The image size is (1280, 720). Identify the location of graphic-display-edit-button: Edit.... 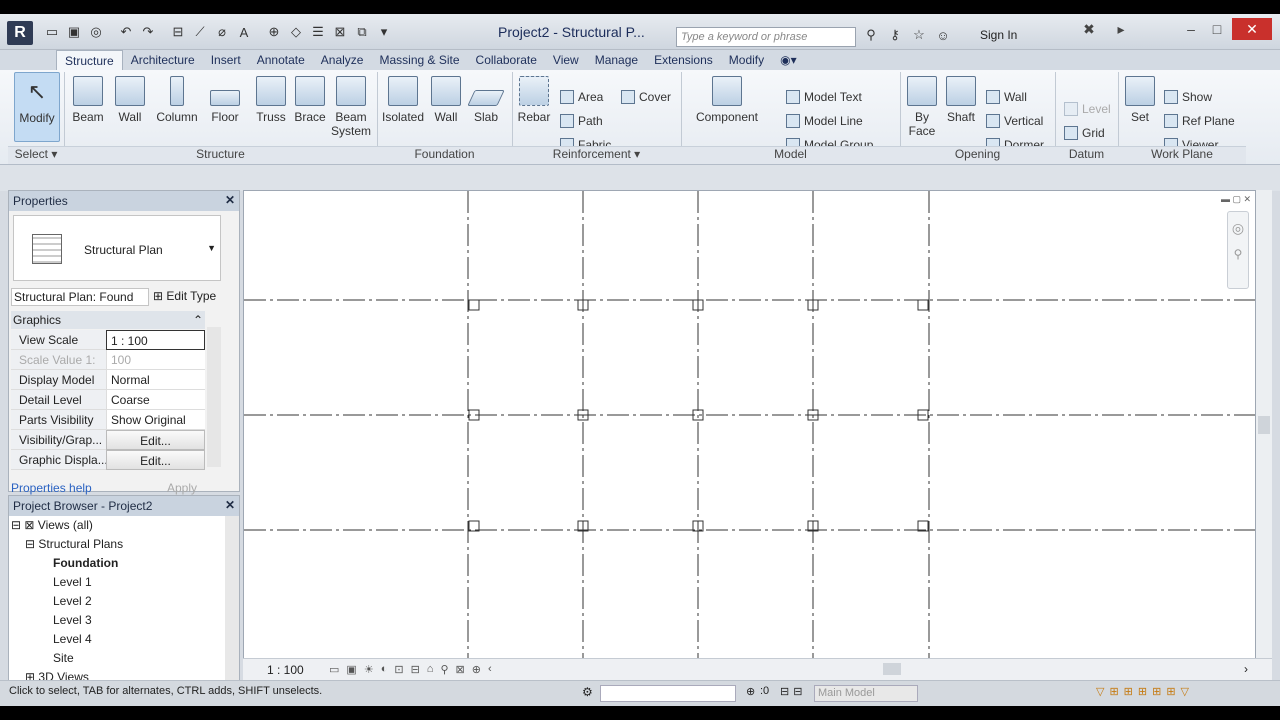
(155, 460).